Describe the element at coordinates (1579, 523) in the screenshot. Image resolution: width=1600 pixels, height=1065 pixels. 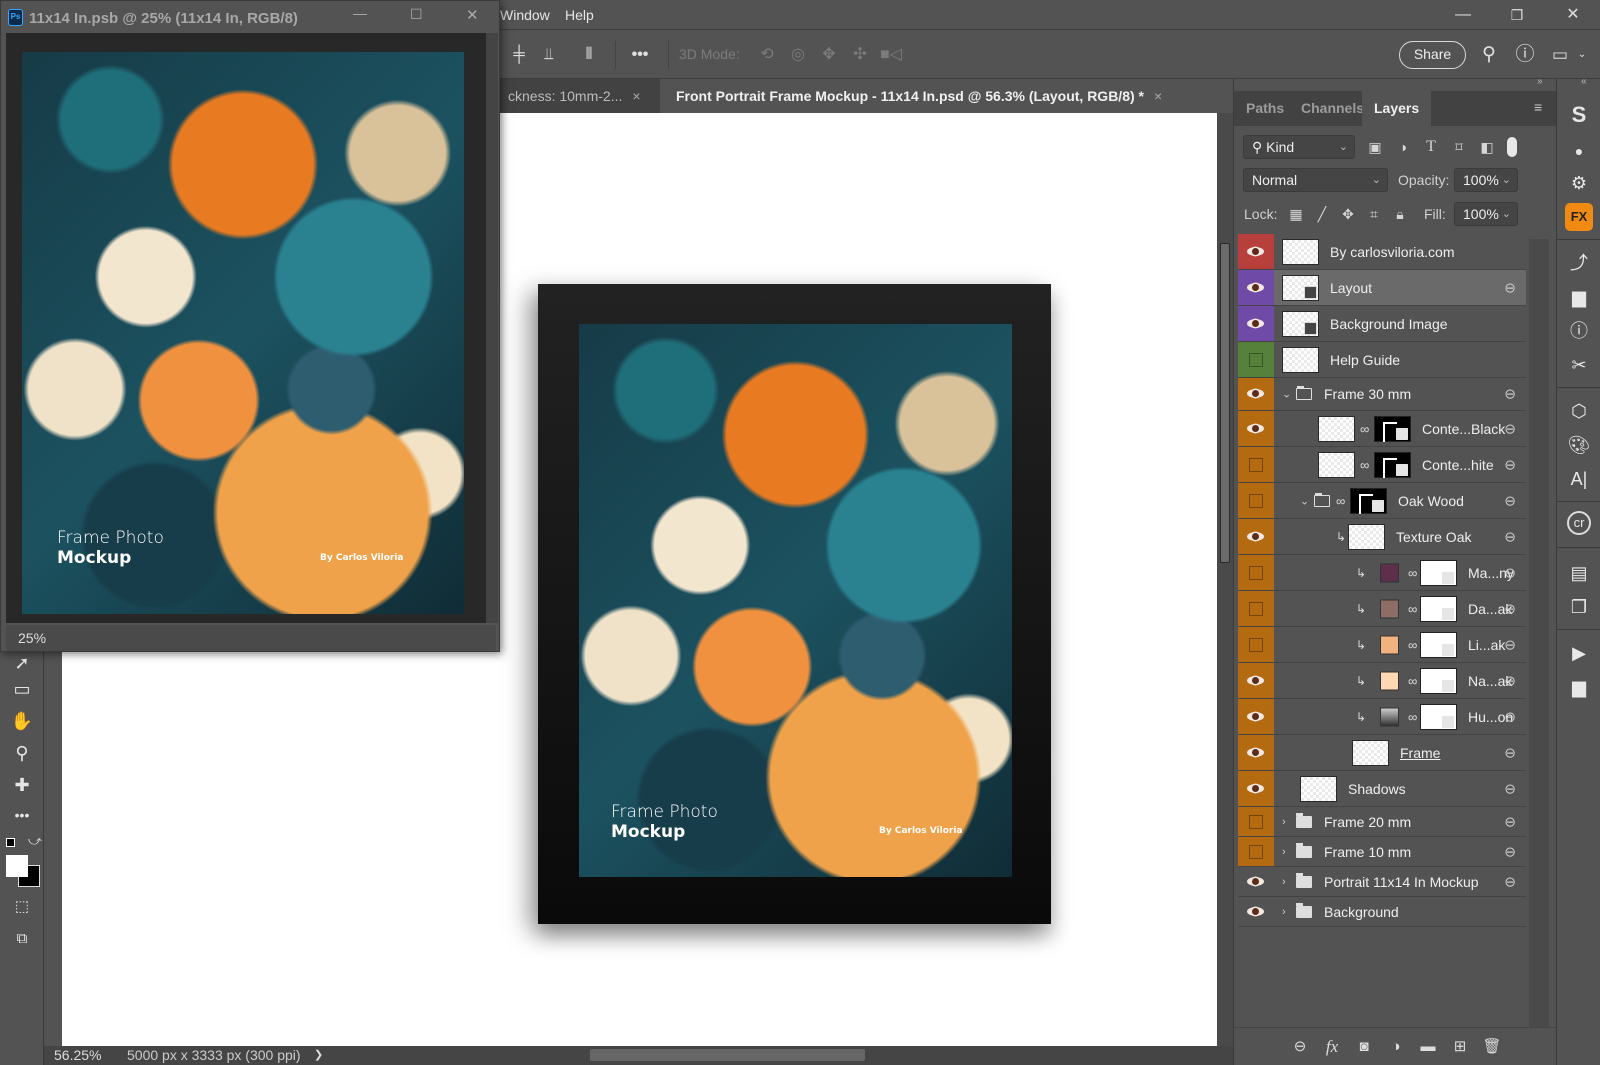
I see `creative-cloud-libraries-icon: cr` at that location.